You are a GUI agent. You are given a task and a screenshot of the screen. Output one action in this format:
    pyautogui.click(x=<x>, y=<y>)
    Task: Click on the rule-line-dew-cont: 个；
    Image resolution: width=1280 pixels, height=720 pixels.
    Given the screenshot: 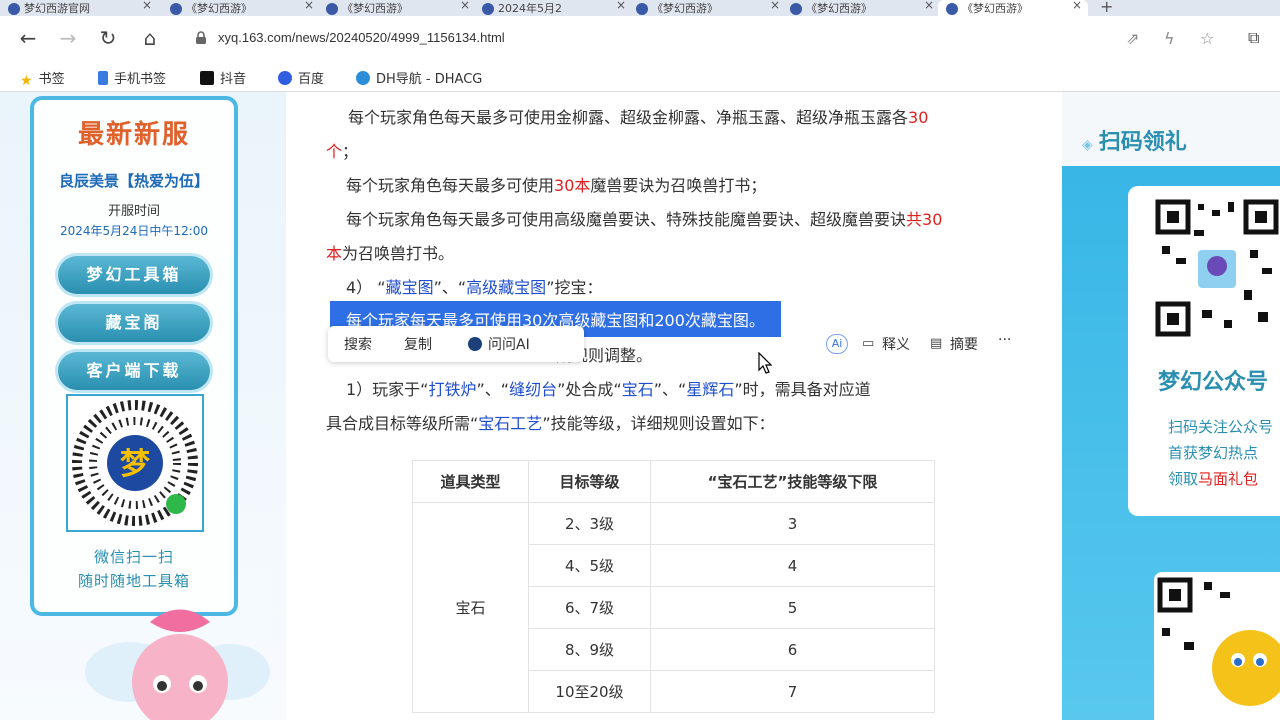 What is the action you would take?
    pyautogui.click(x=342, y=151)
    